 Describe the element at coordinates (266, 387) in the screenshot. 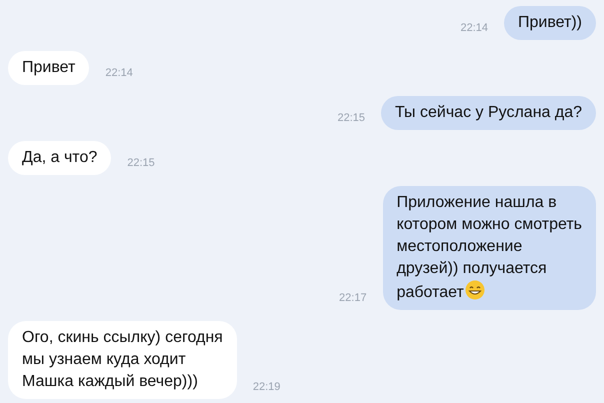

I see `message-time: 22:19` at that location.